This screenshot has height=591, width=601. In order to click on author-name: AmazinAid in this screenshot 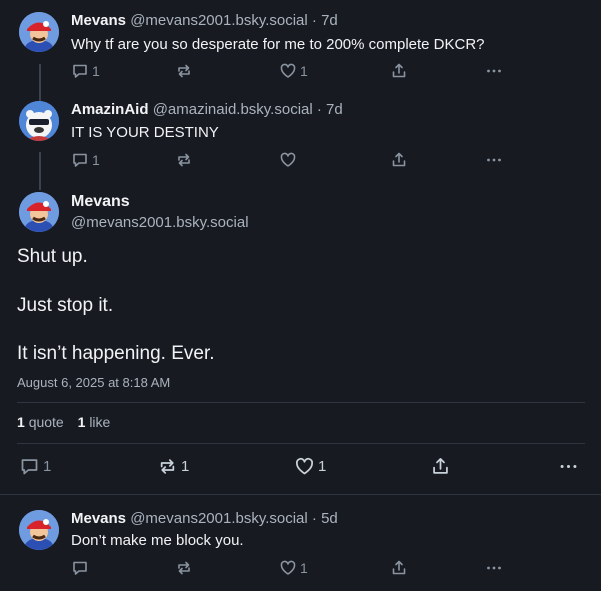, I will do `click(110, 109)`.